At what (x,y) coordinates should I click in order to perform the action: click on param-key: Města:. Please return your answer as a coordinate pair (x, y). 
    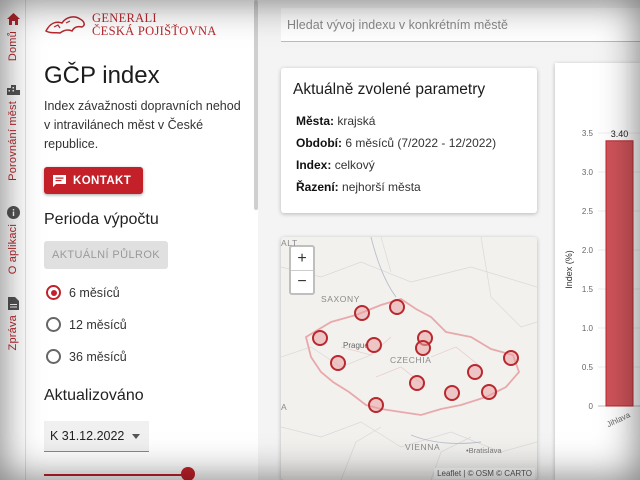
    Looking at the image, I should click on (315, 121).